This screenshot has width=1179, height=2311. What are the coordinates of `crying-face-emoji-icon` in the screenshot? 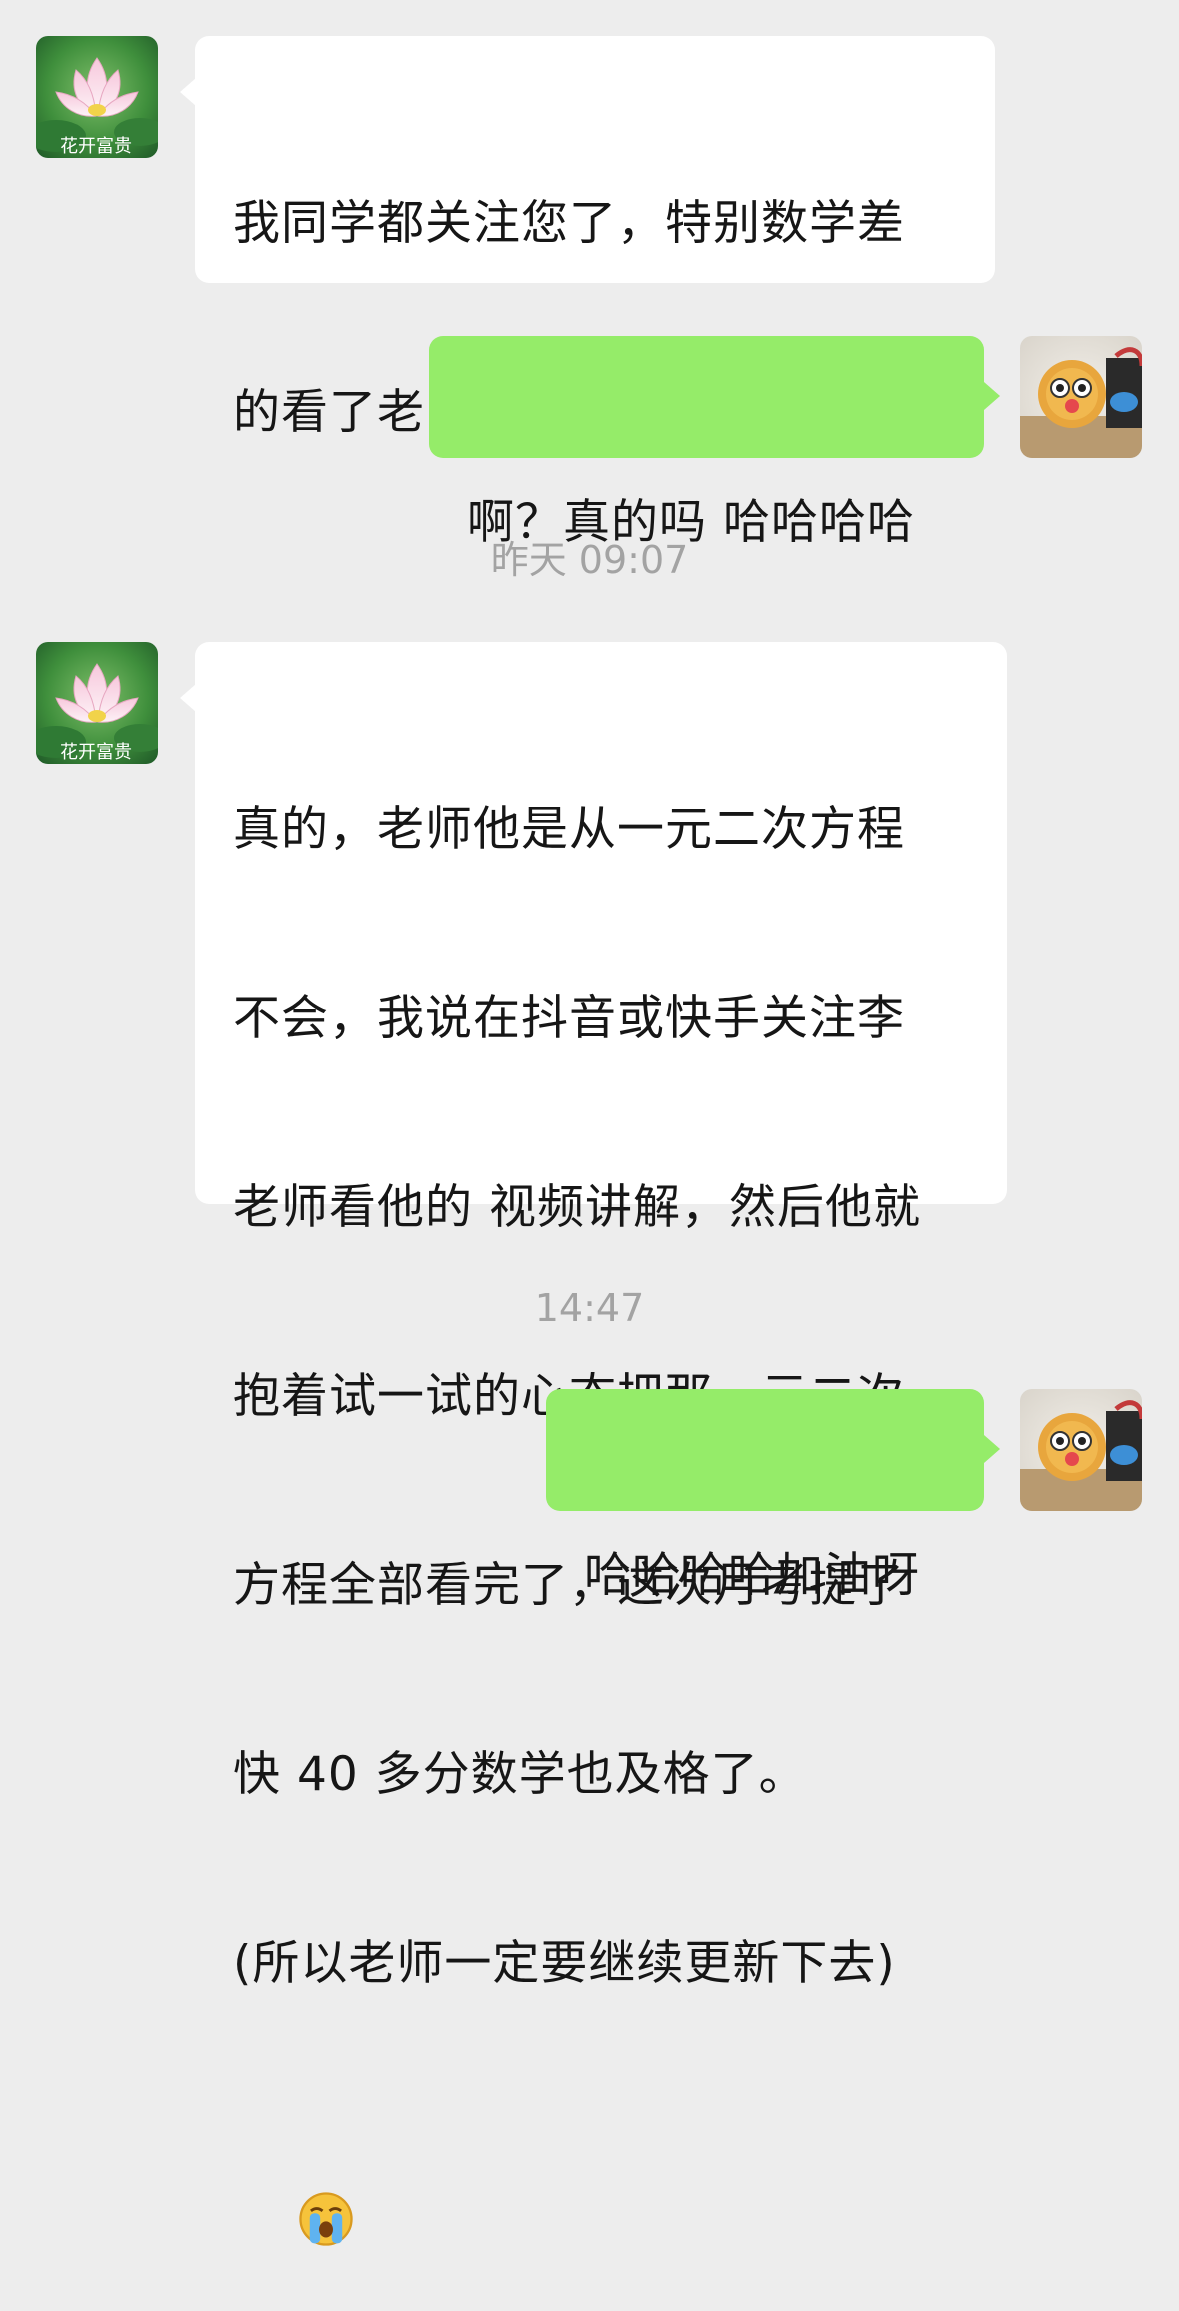 It's located at (326, 2218).